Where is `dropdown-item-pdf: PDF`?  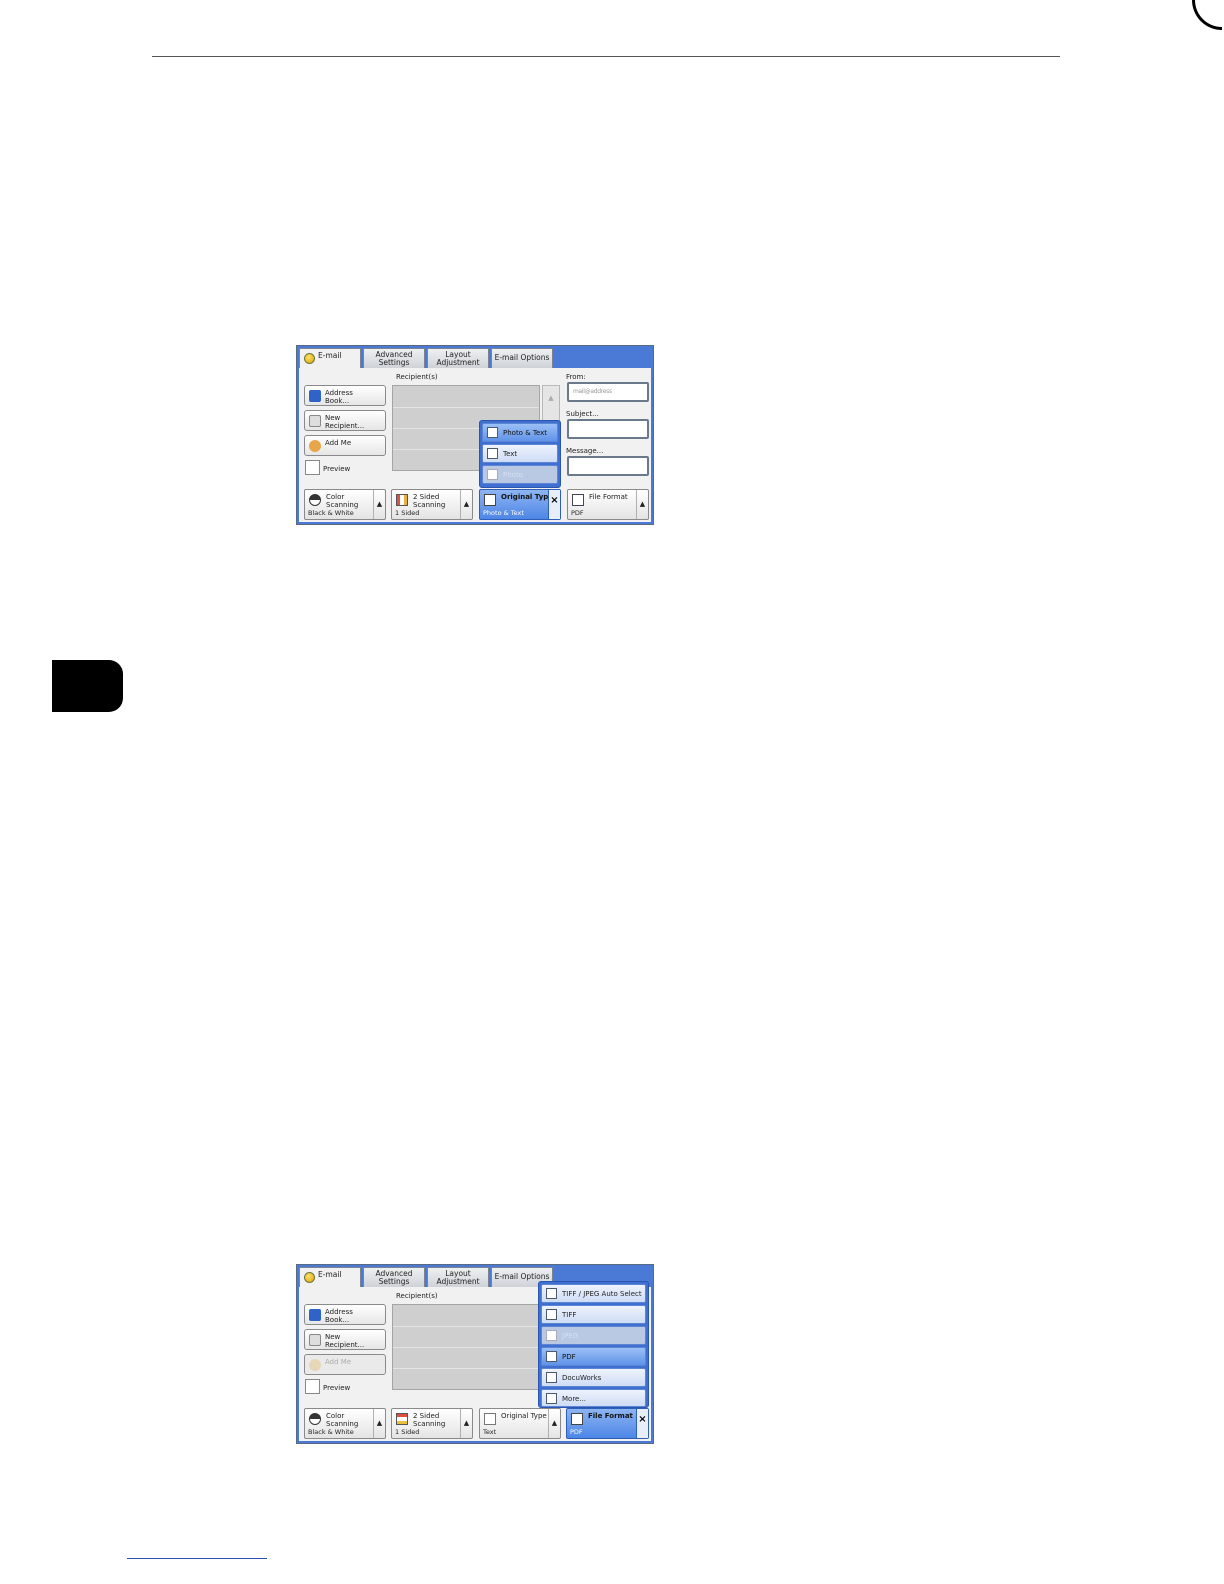
dropdown-item-pdf: PDF is located at coordinates (593, 1356).